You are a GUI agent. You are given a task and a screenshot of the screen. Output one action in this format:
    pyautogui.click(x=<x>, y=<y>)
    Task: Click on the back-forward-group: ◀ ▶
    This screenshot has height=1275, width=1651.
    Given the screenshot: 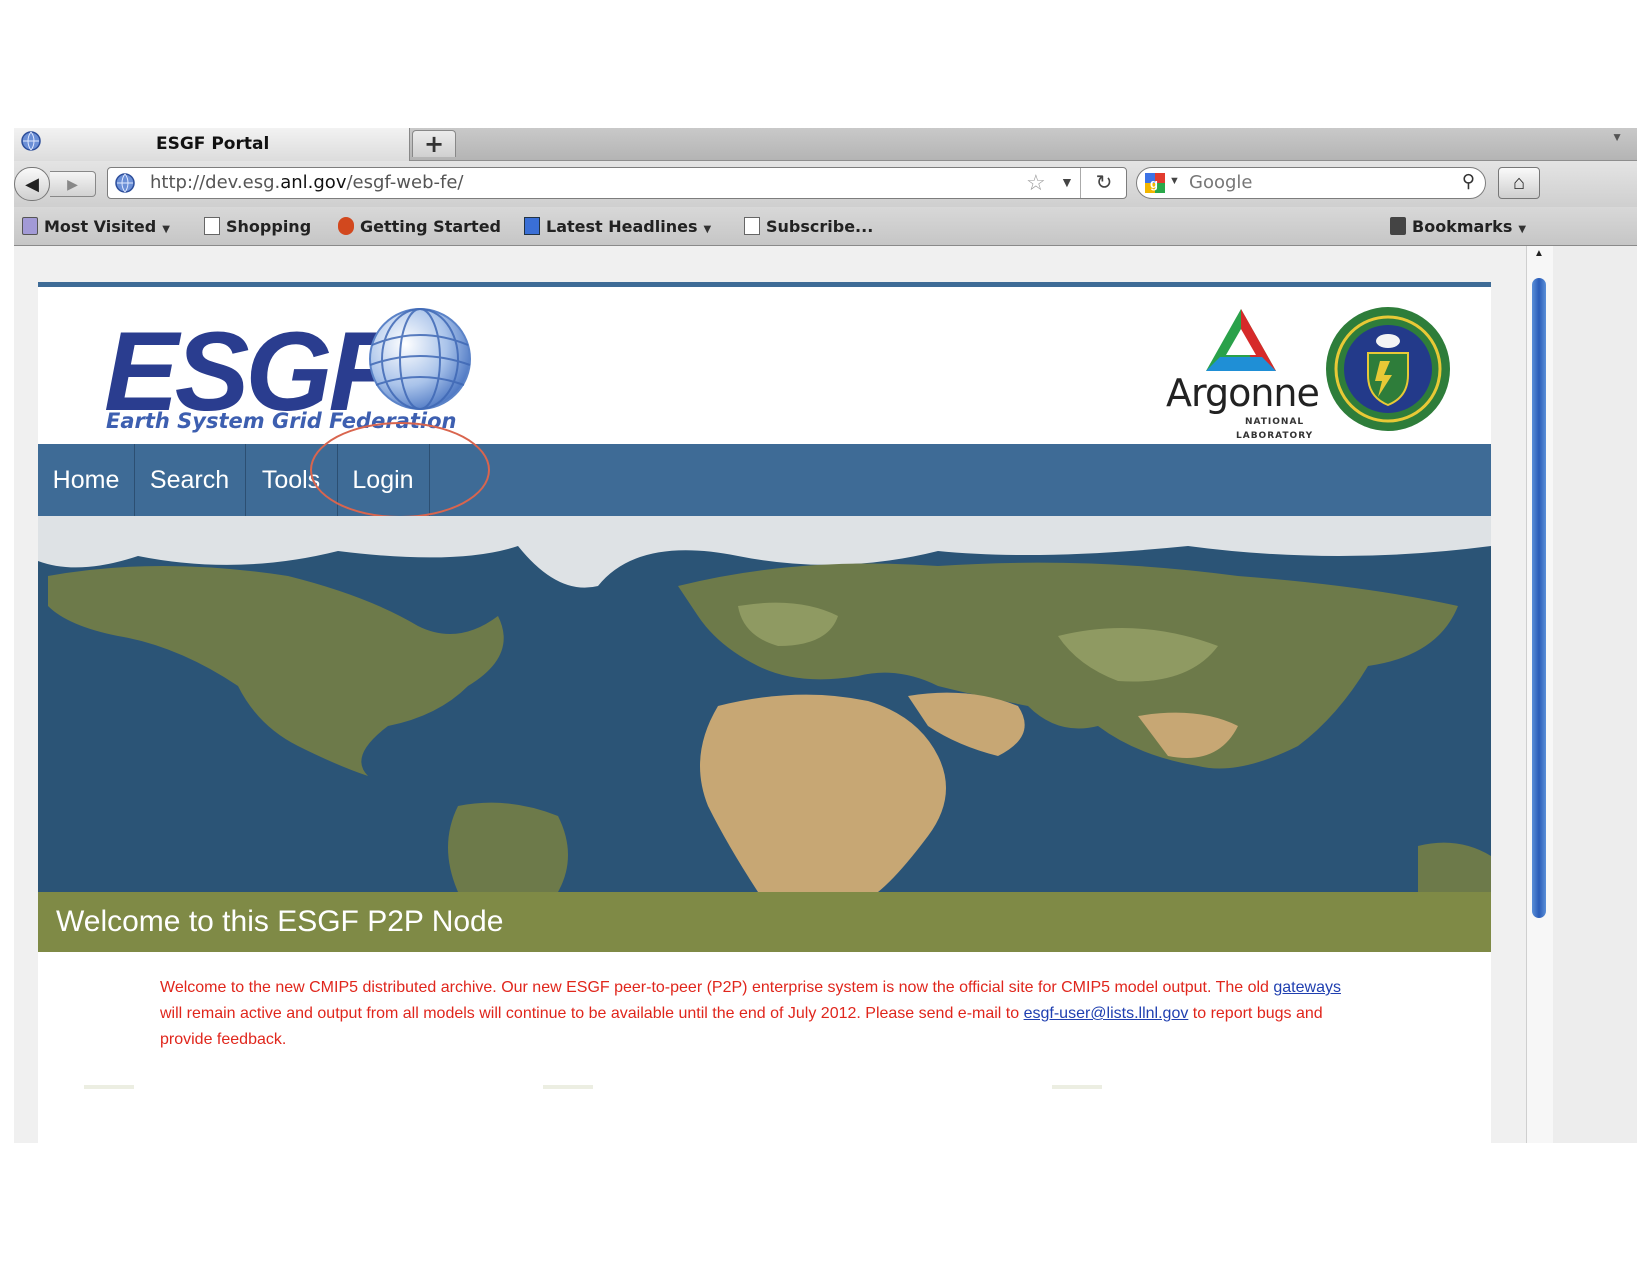 What is the action you would take?
    pyautogui.click(x=55, y=184)
    